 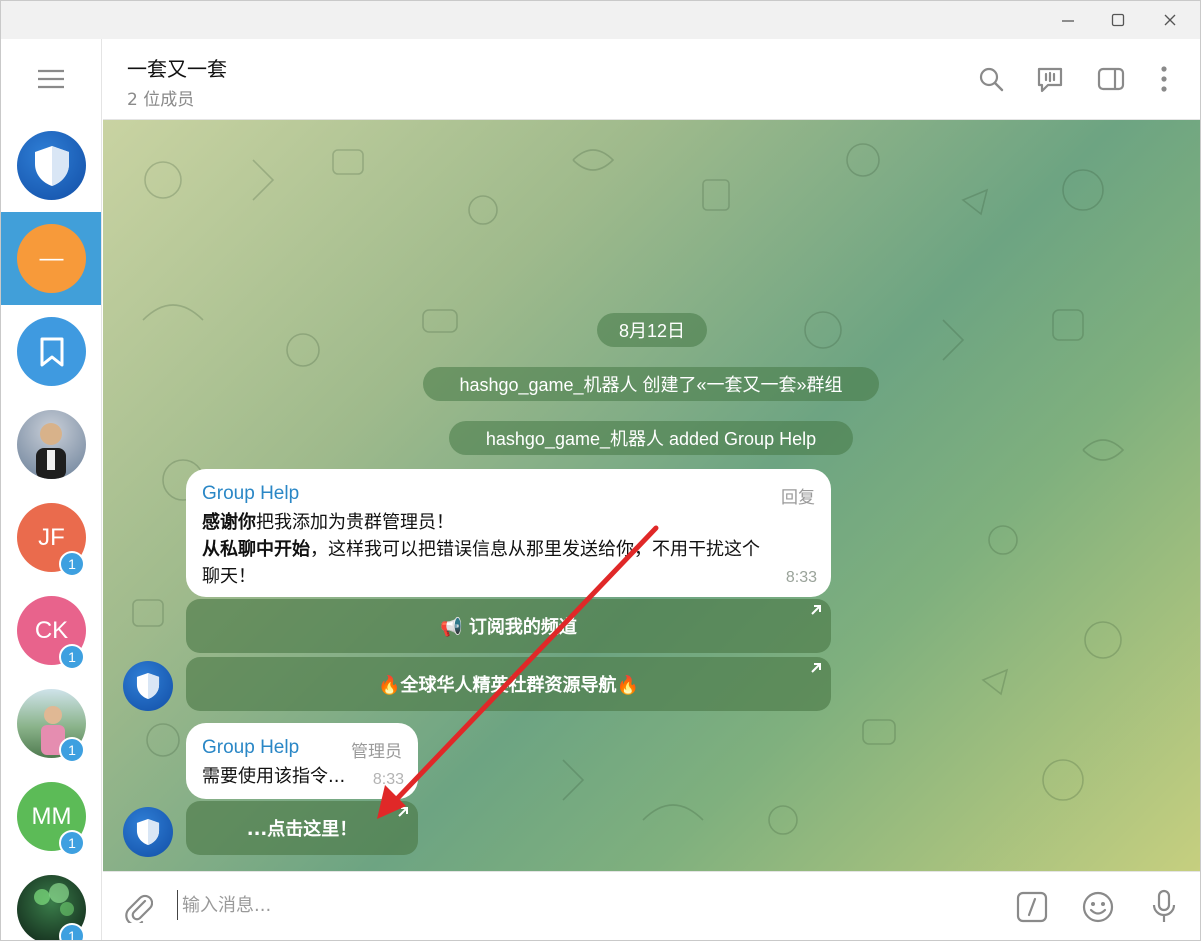 I want to click on chat-item-saved, so click(x=51, y=351).